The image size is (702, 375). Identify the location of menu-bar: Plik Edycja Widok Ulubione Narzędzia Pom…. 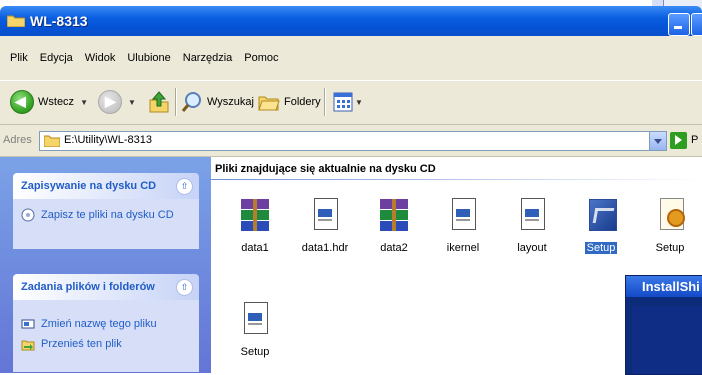
(351, 58).